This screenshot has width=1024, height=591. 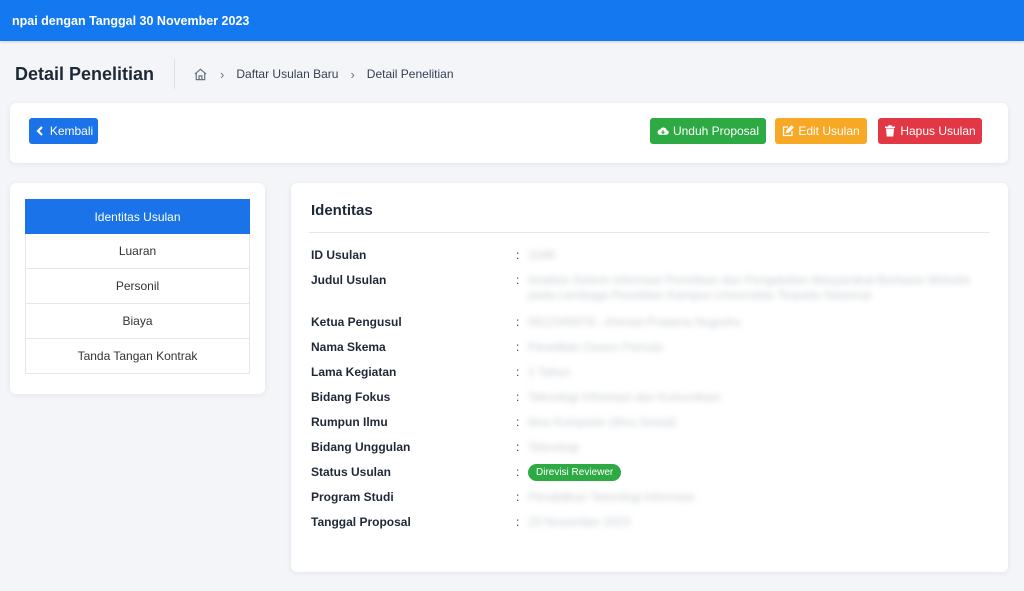 What do you see at coordinates (200, 74) in the screenshot?
I see `home-icon` at bounding box center [200, 74].